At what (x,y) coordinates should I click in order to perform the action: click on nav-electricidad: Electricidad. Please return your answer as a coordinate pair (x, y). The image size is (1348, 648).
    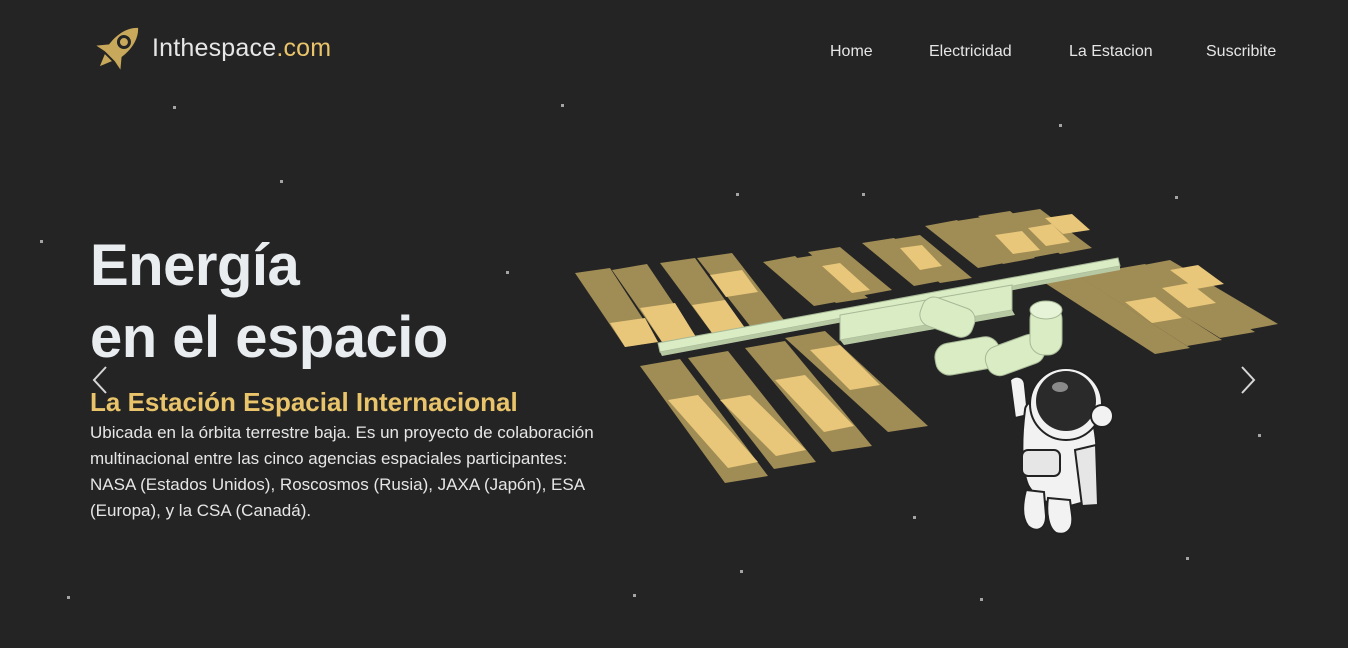
    Looking at the image, I should click on (970, 52).